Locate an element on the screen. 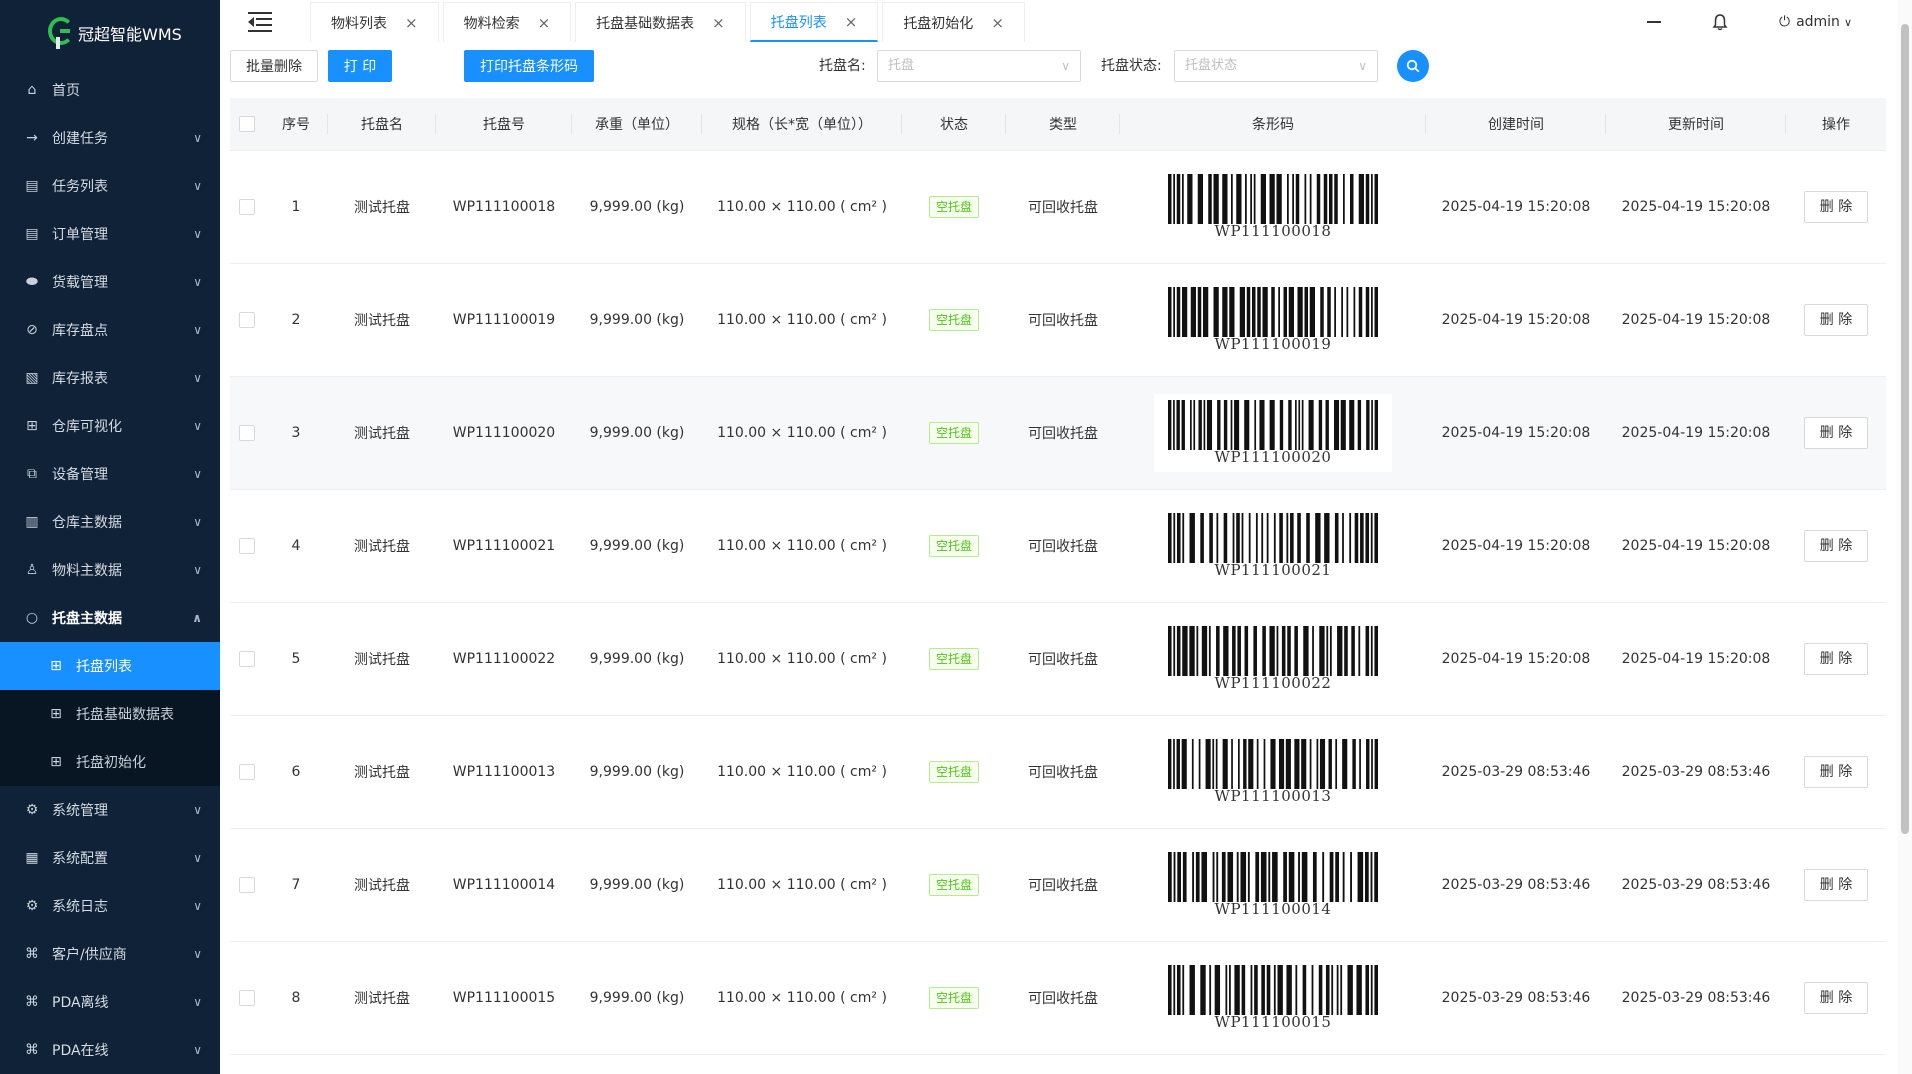  sidebar-item-3: ▤ 订单管理 ∨ is located at coordinates (110, 234).